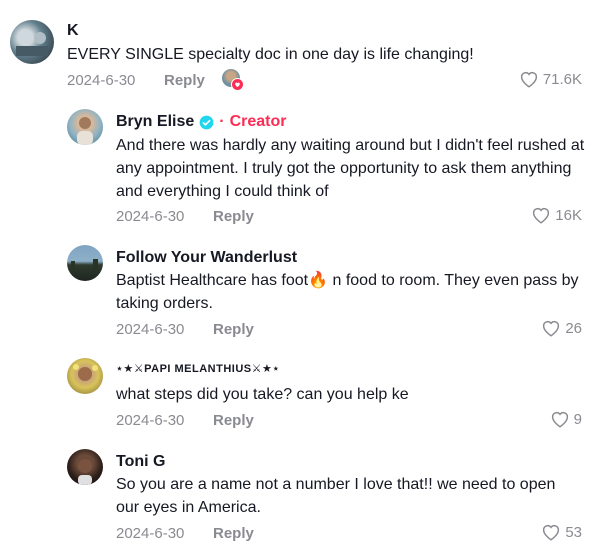 The height and width of the screenshot is (559, 594). Describe the element at coordinates (561, 328) in the screenshot. I see `like-button: 26` at that location.